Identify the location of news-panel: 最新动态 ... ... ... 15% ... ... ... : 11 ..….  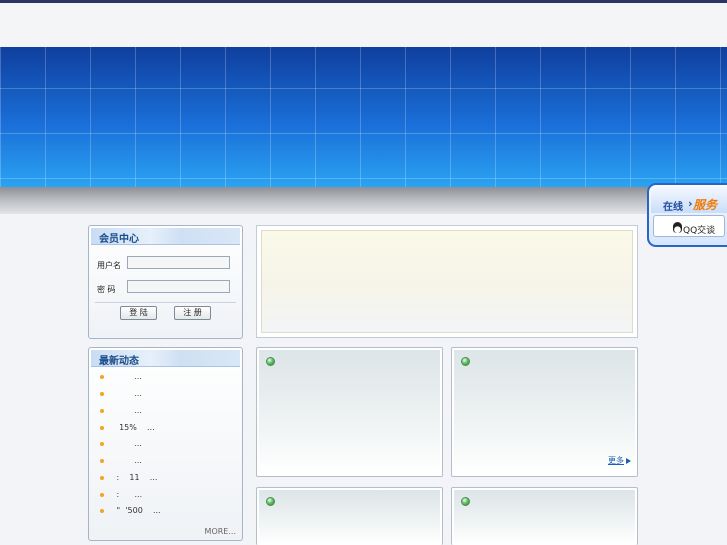
(165, 444).